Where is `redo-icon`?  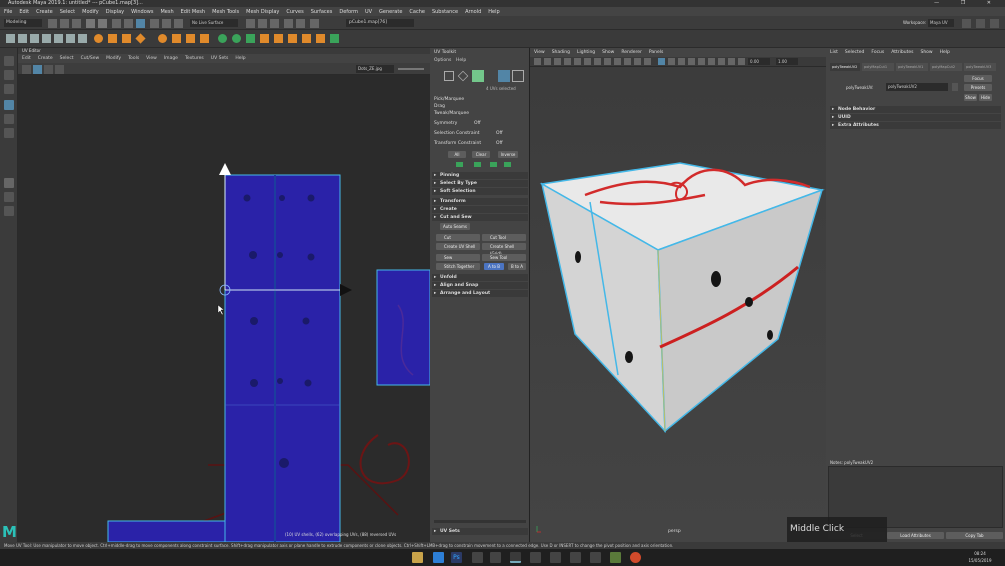
redo-icon is located at coordinates (102, 23).